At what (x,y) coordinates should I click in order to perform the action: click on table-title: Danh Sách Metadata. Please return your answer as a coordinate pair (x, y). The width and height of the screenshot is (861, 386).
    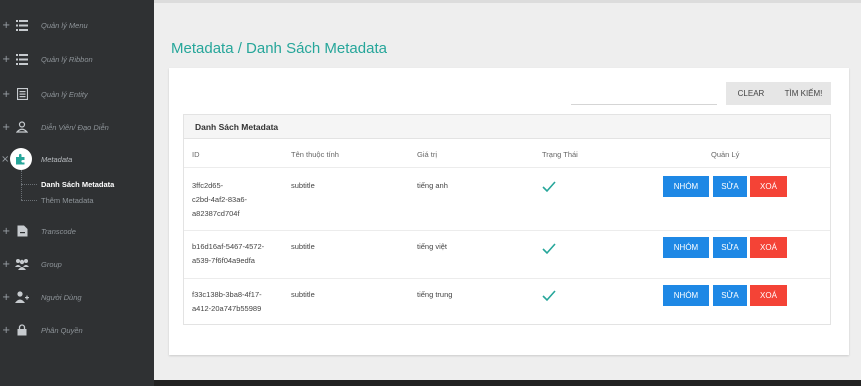
    Looking at the image, I should click on (237, 127).